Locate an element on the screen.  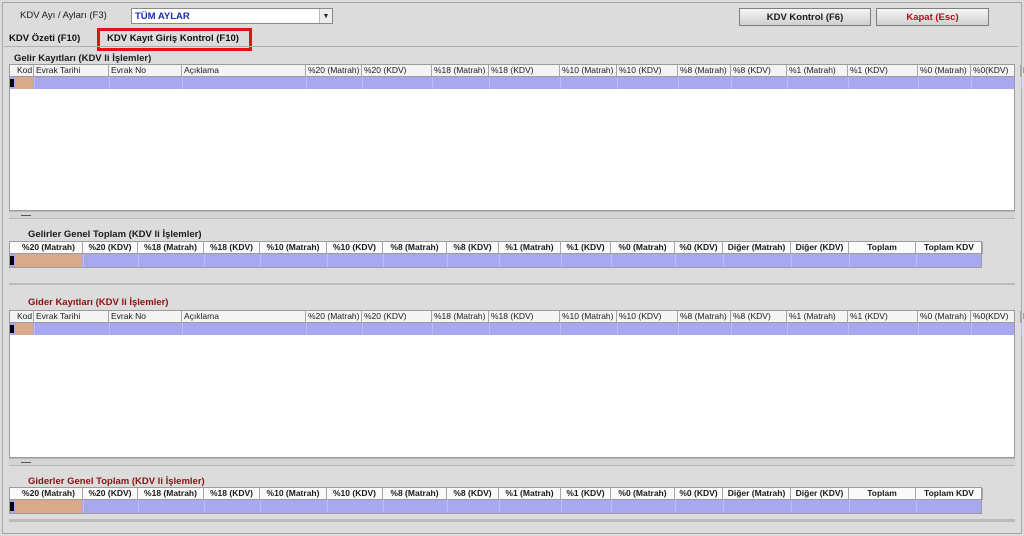
gelir-total-column-header: %10 (Matrah) is located at coordinates (293, 248).